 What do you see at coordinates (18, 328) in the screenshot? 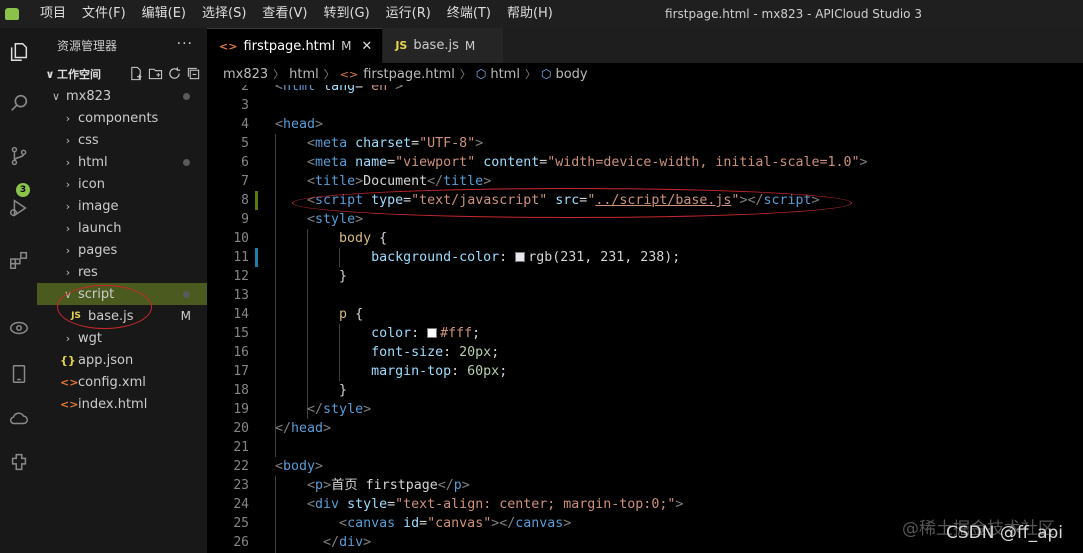
I see `preview-icon` at bounding box center [18, 328].